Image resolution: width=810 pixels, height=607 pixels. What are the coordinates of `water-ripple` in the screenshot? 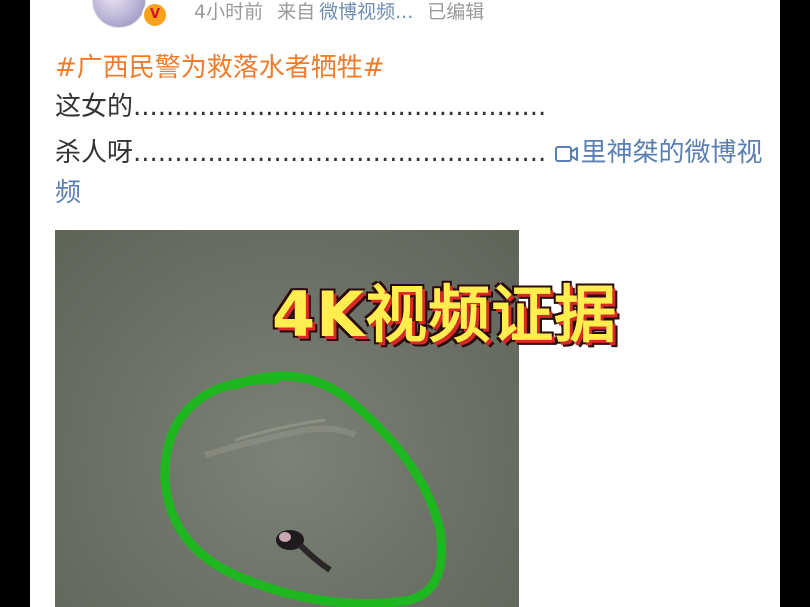 It's located at (280, 441).